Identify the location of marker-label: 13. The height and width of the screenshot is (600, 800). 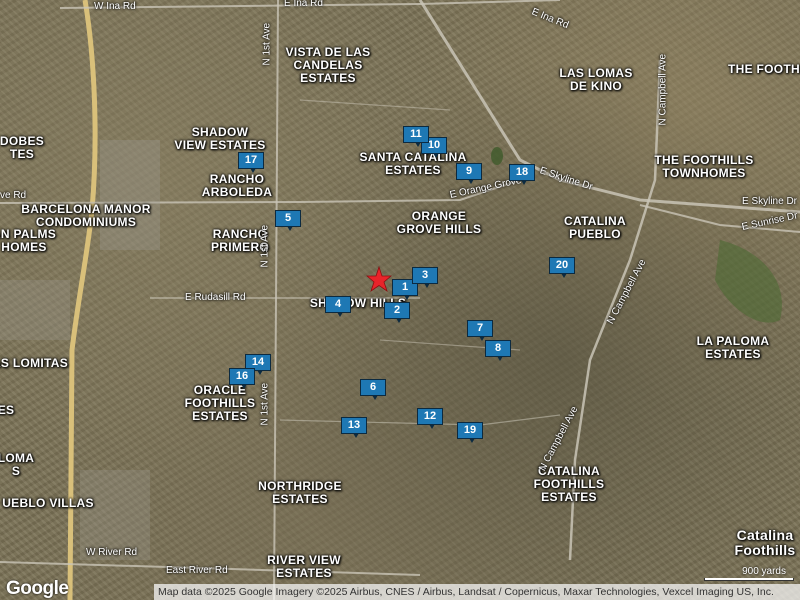
(354, 425).